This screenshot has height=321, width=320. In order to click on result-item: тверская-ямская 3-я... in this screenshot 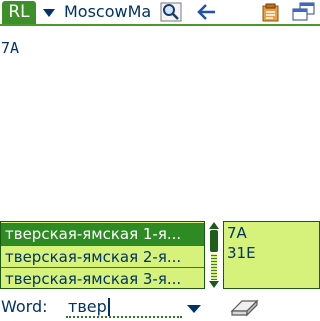, I will do `click(102, 278)`.